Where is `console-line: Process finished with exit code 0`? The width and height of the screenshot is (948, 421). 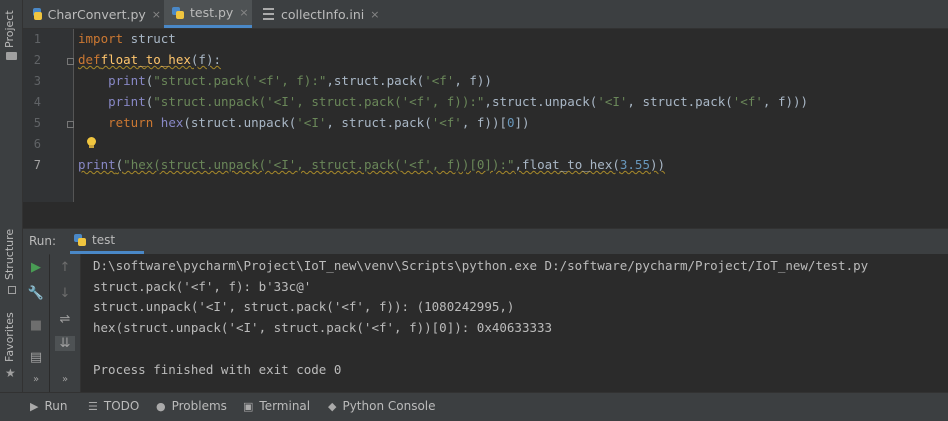
console-line: Process finished with exit code 0 is located at coordinates (217, 369).